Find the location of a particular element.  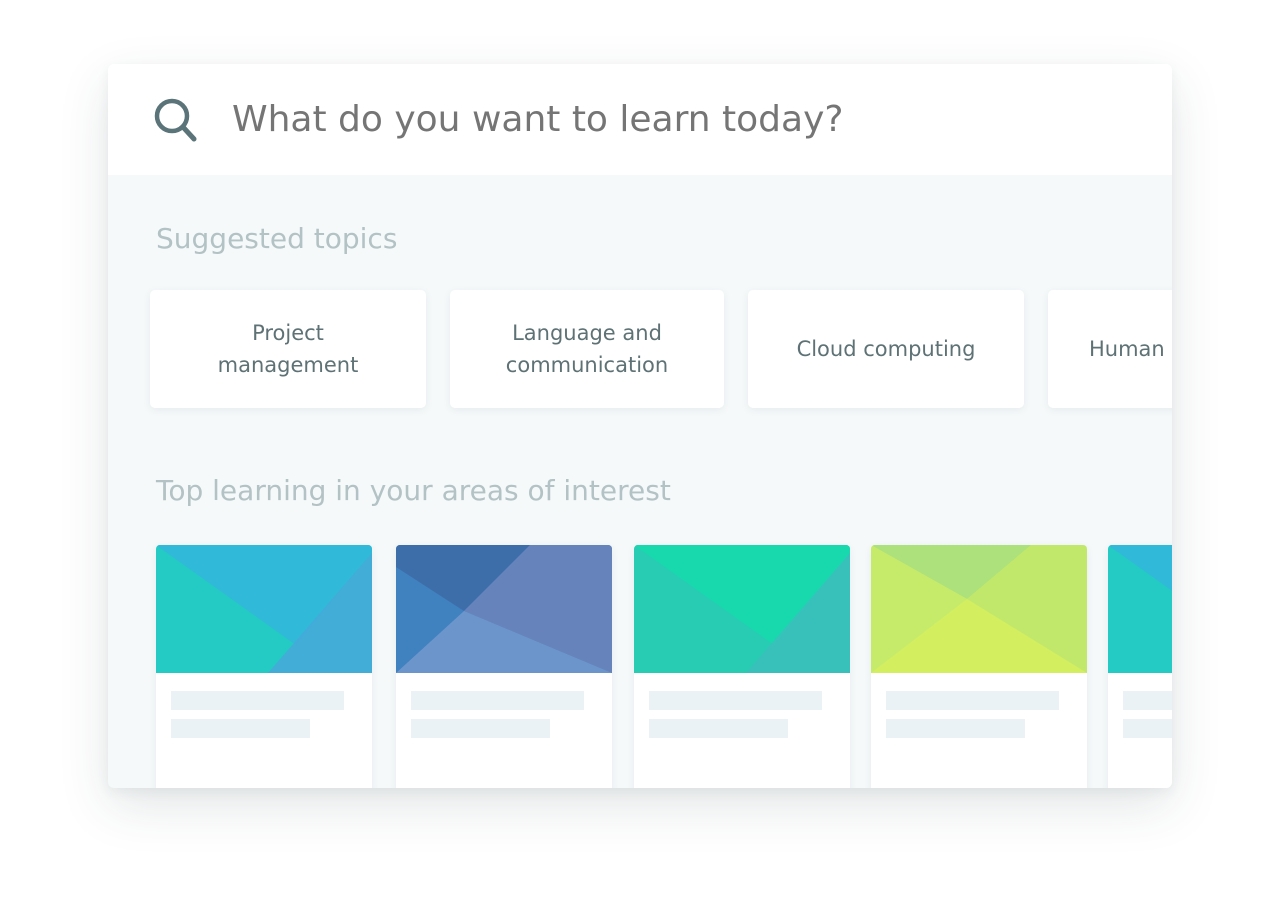

search-bar is located at coordinates (640, 119).